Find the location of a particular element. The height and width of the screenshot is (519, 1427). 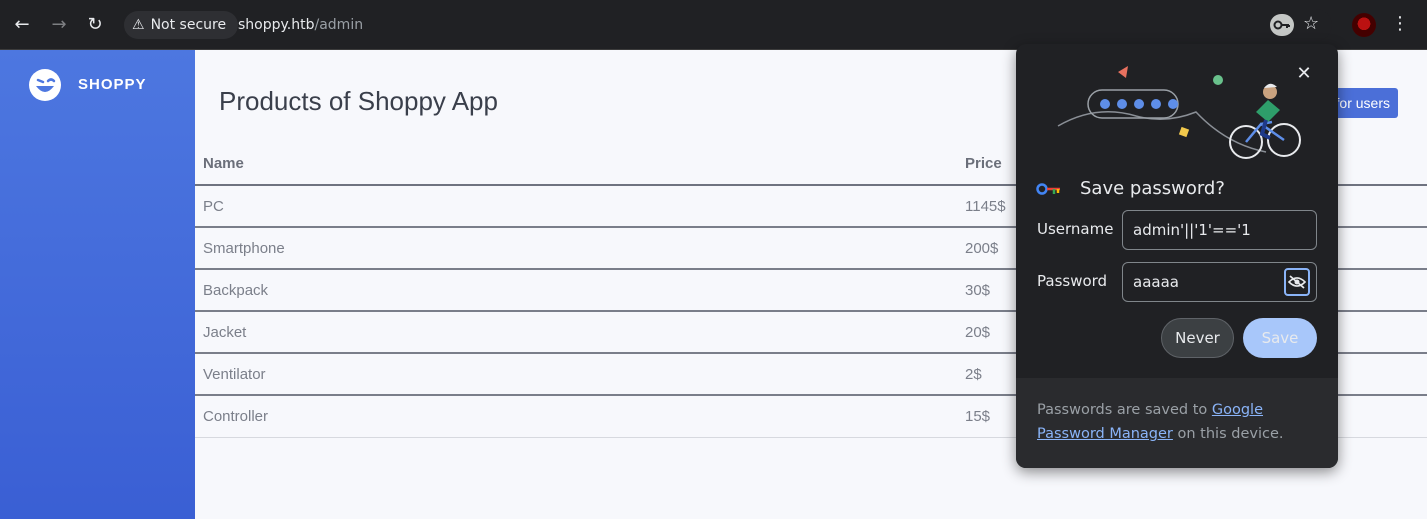

password-field: aaaaa is located at coordinates (1219, 282).